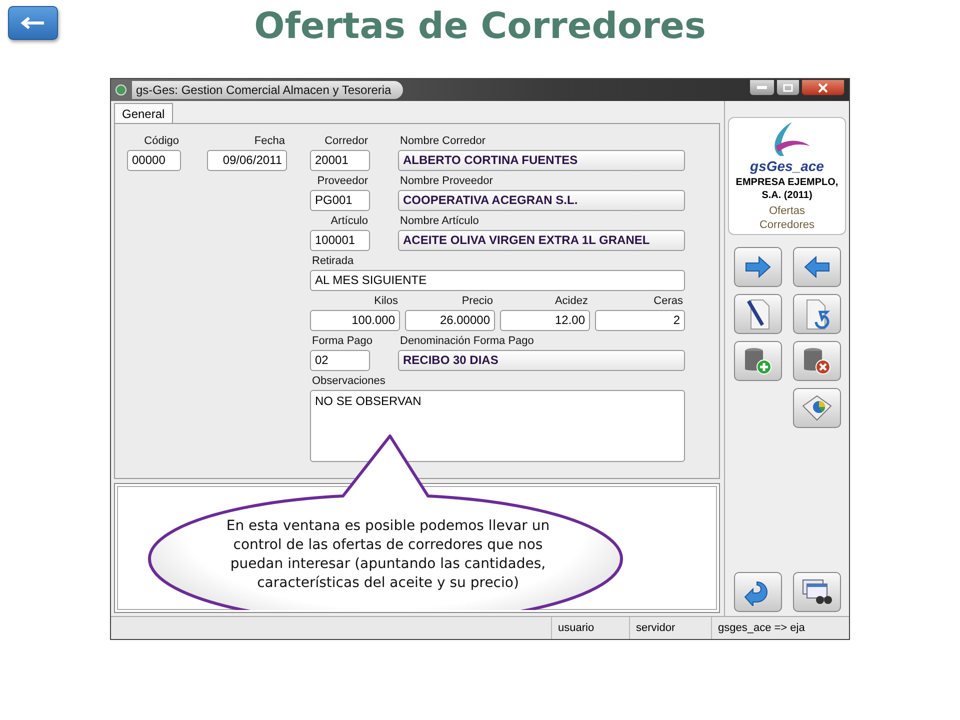 Image resolution: width=960 pixels, height=720 pixels. What do you see at coordinates (480, 26) in the screenshot?
I see `slide-title: Ofertas de Corredores` at bounding box center [480, 26].